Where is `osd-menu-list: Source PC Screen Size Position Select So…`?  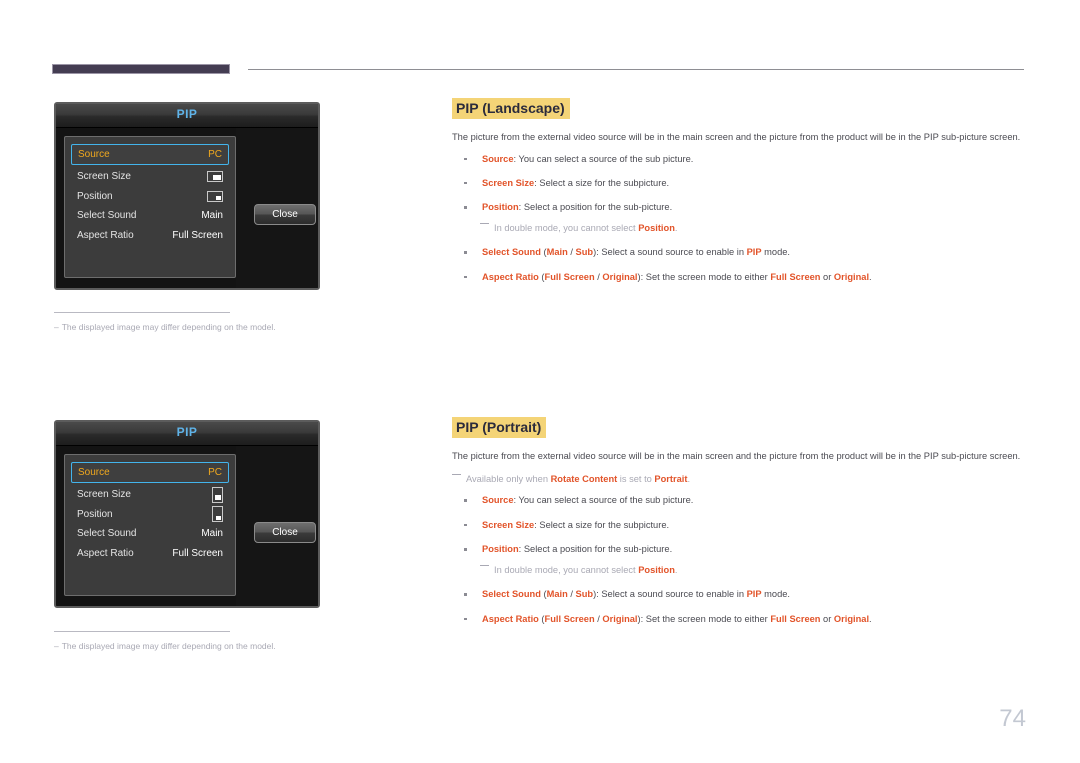
osd-menu-list: Source PC Screen Size Position Select So… is located at coordinates (150, 207).